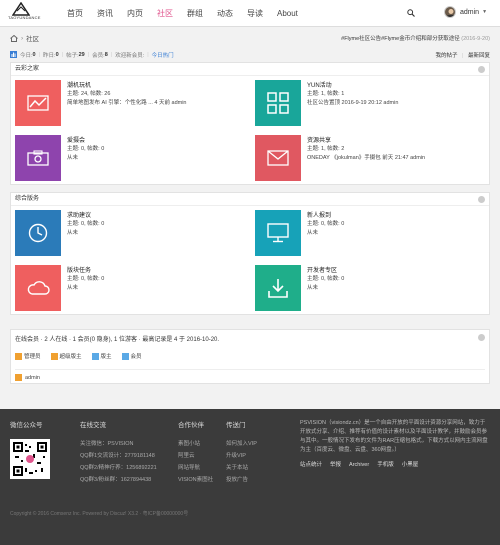  Describe the element at coordinates (278, 103) in the screenshot. I see `grid-icon` at that location.